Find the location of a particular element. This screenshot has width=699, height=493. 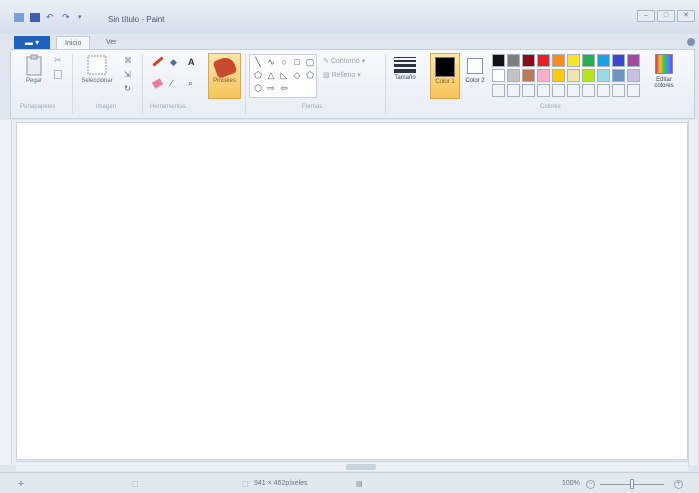

right-triangle-shape-icon: ◺ is located at coordinates (284, 75).